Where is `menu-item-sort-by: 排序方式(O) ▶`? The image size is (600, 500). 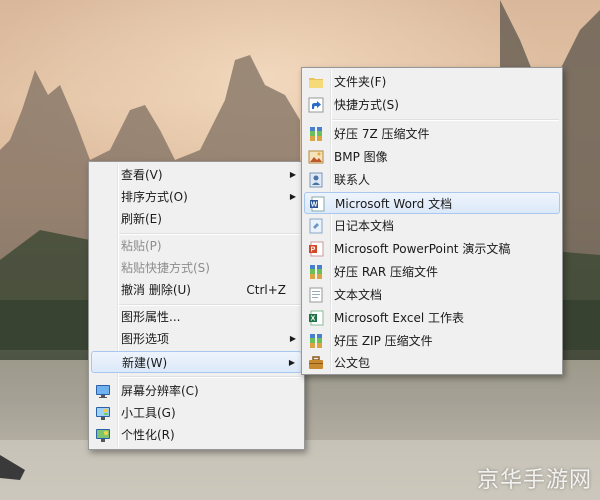 menu-item-sort-by: 排序方式(O) ▶ is located at coordinates (196, 197).